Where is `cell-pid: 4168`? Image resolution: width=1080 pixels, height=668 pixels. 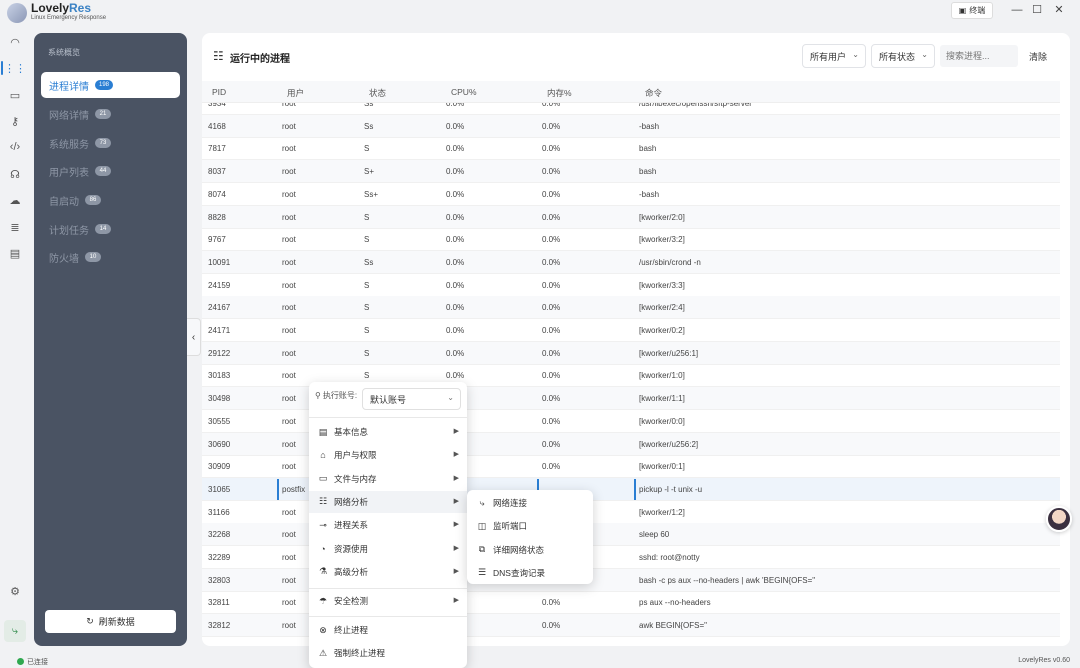
cell-pid: 4168 is located at coordinates (217, 126).